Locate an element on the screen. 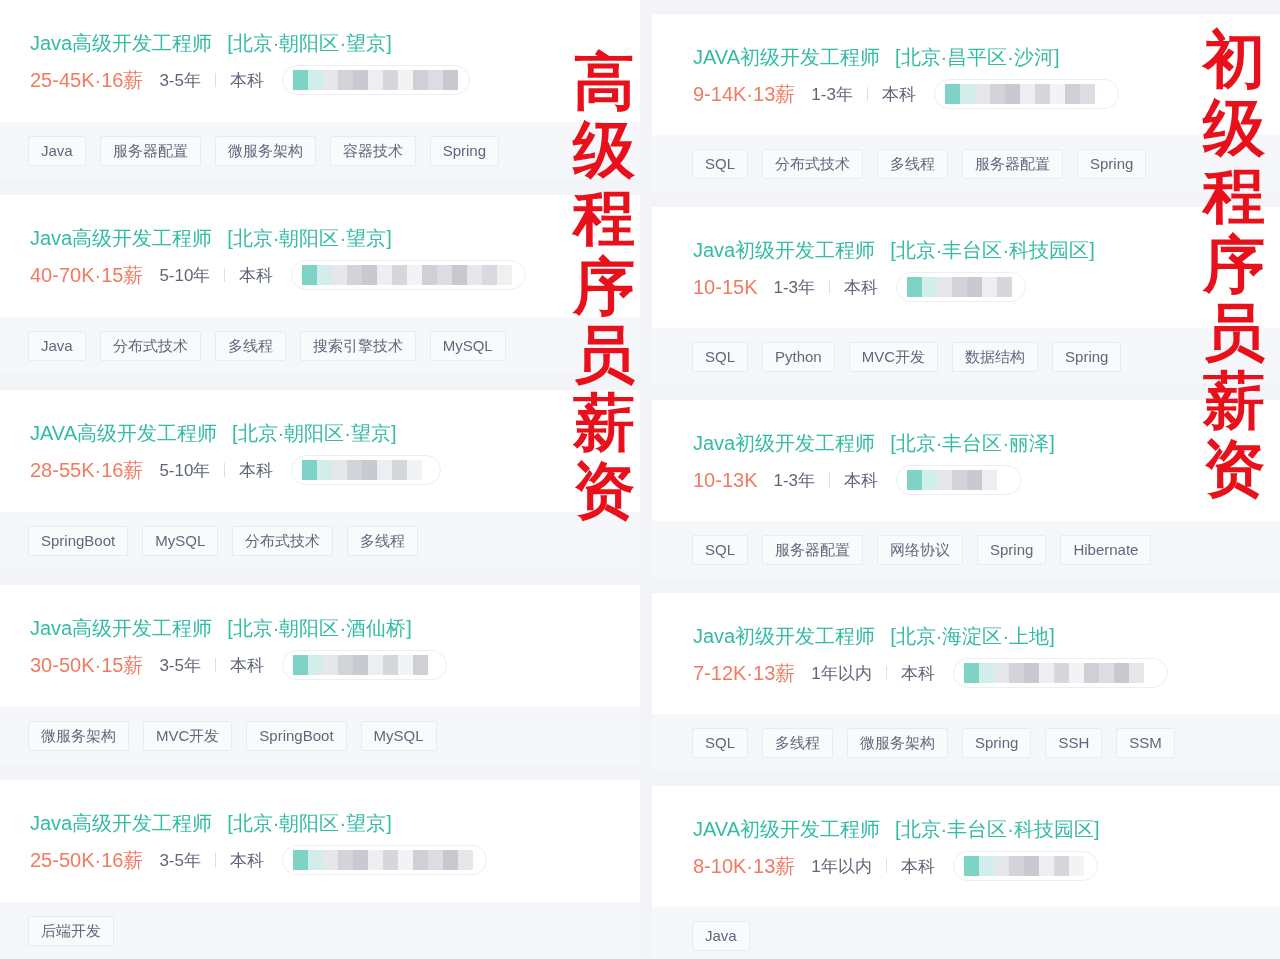 The width and height of the screenshot is (1280, 959). job-location: [北京·丰台区·丽泽] is located at coordinates (972, 443).